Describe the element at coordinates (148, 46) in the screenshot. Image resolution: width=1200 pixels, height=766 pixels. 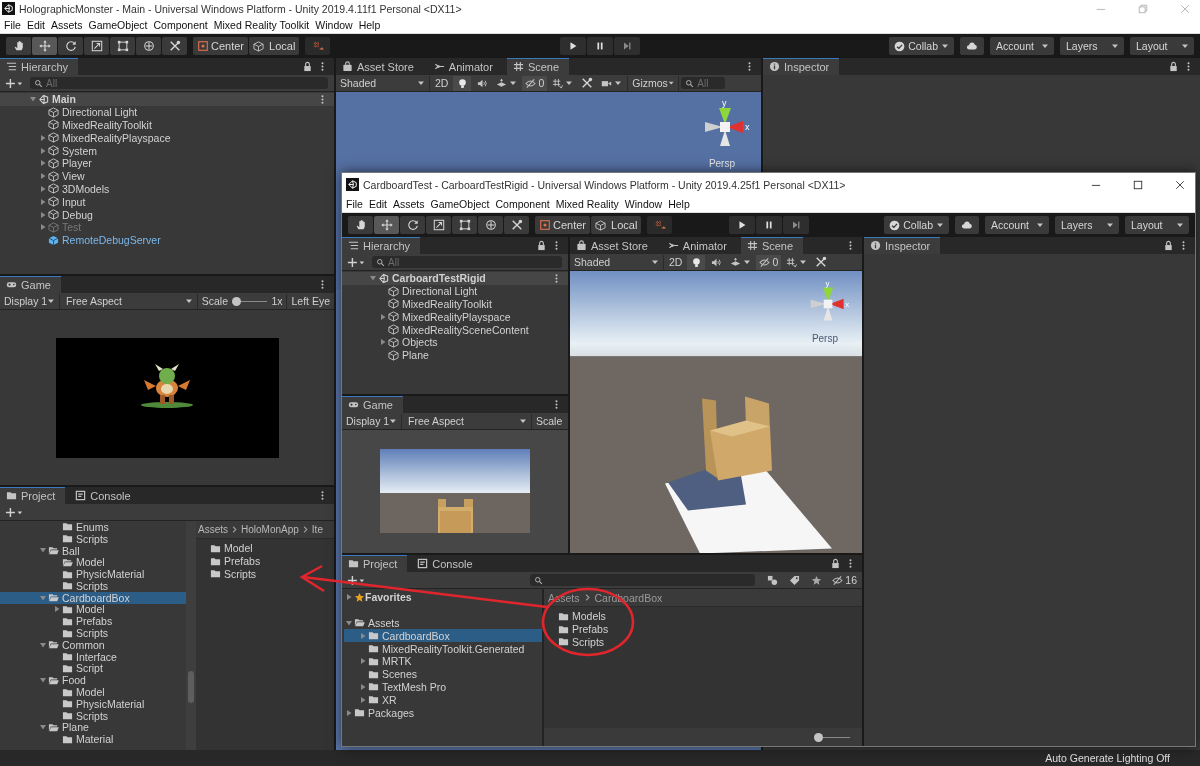
I see `transform-tool-button` at that location.